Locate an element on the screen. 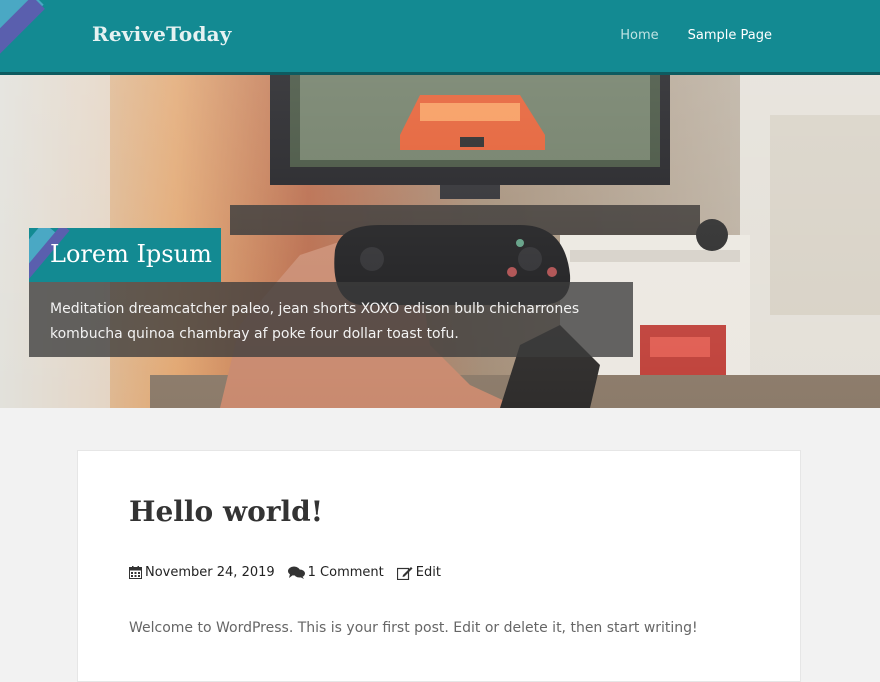  edit-icon is located at coordinates (404, 573).